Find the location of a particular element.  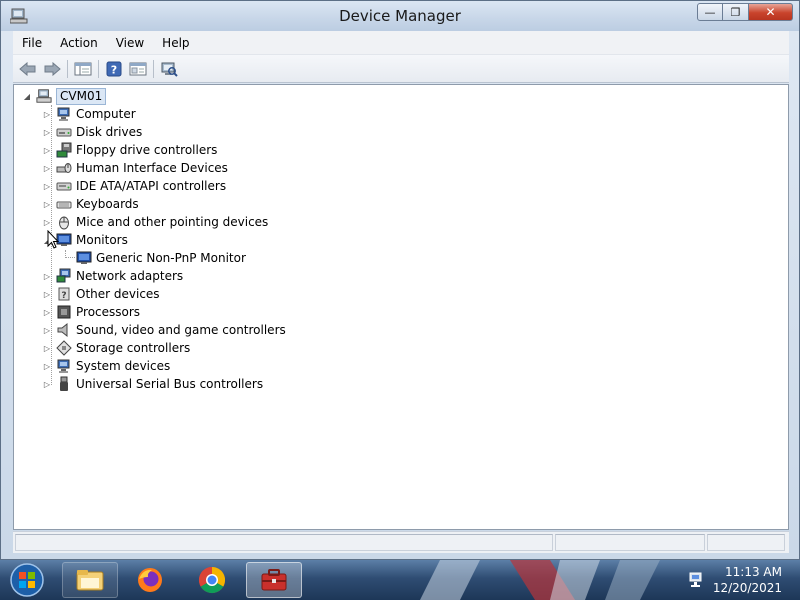

title-bar: Device Manager — ❐ ✕ is located at coordinates (400, 16).